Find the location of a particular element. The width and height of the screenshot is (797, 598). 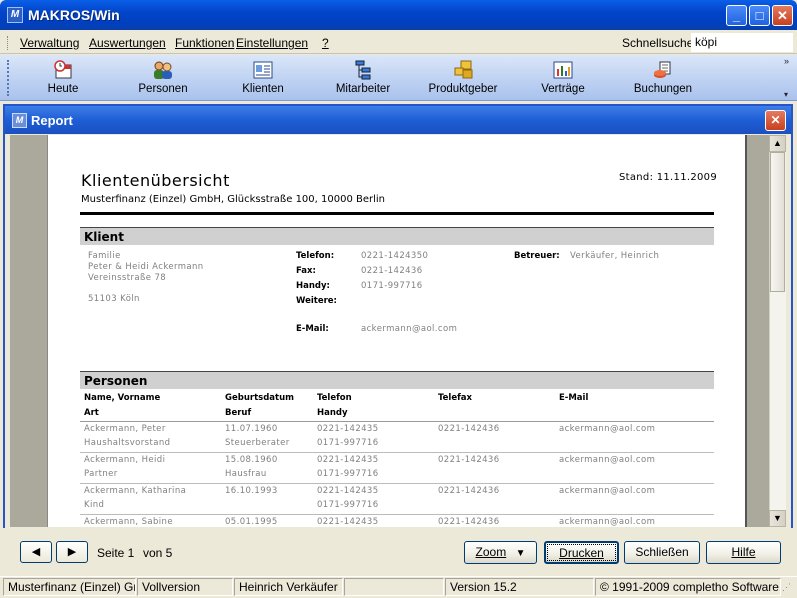

close-label: Schließen is located at coordinates (662, 552).